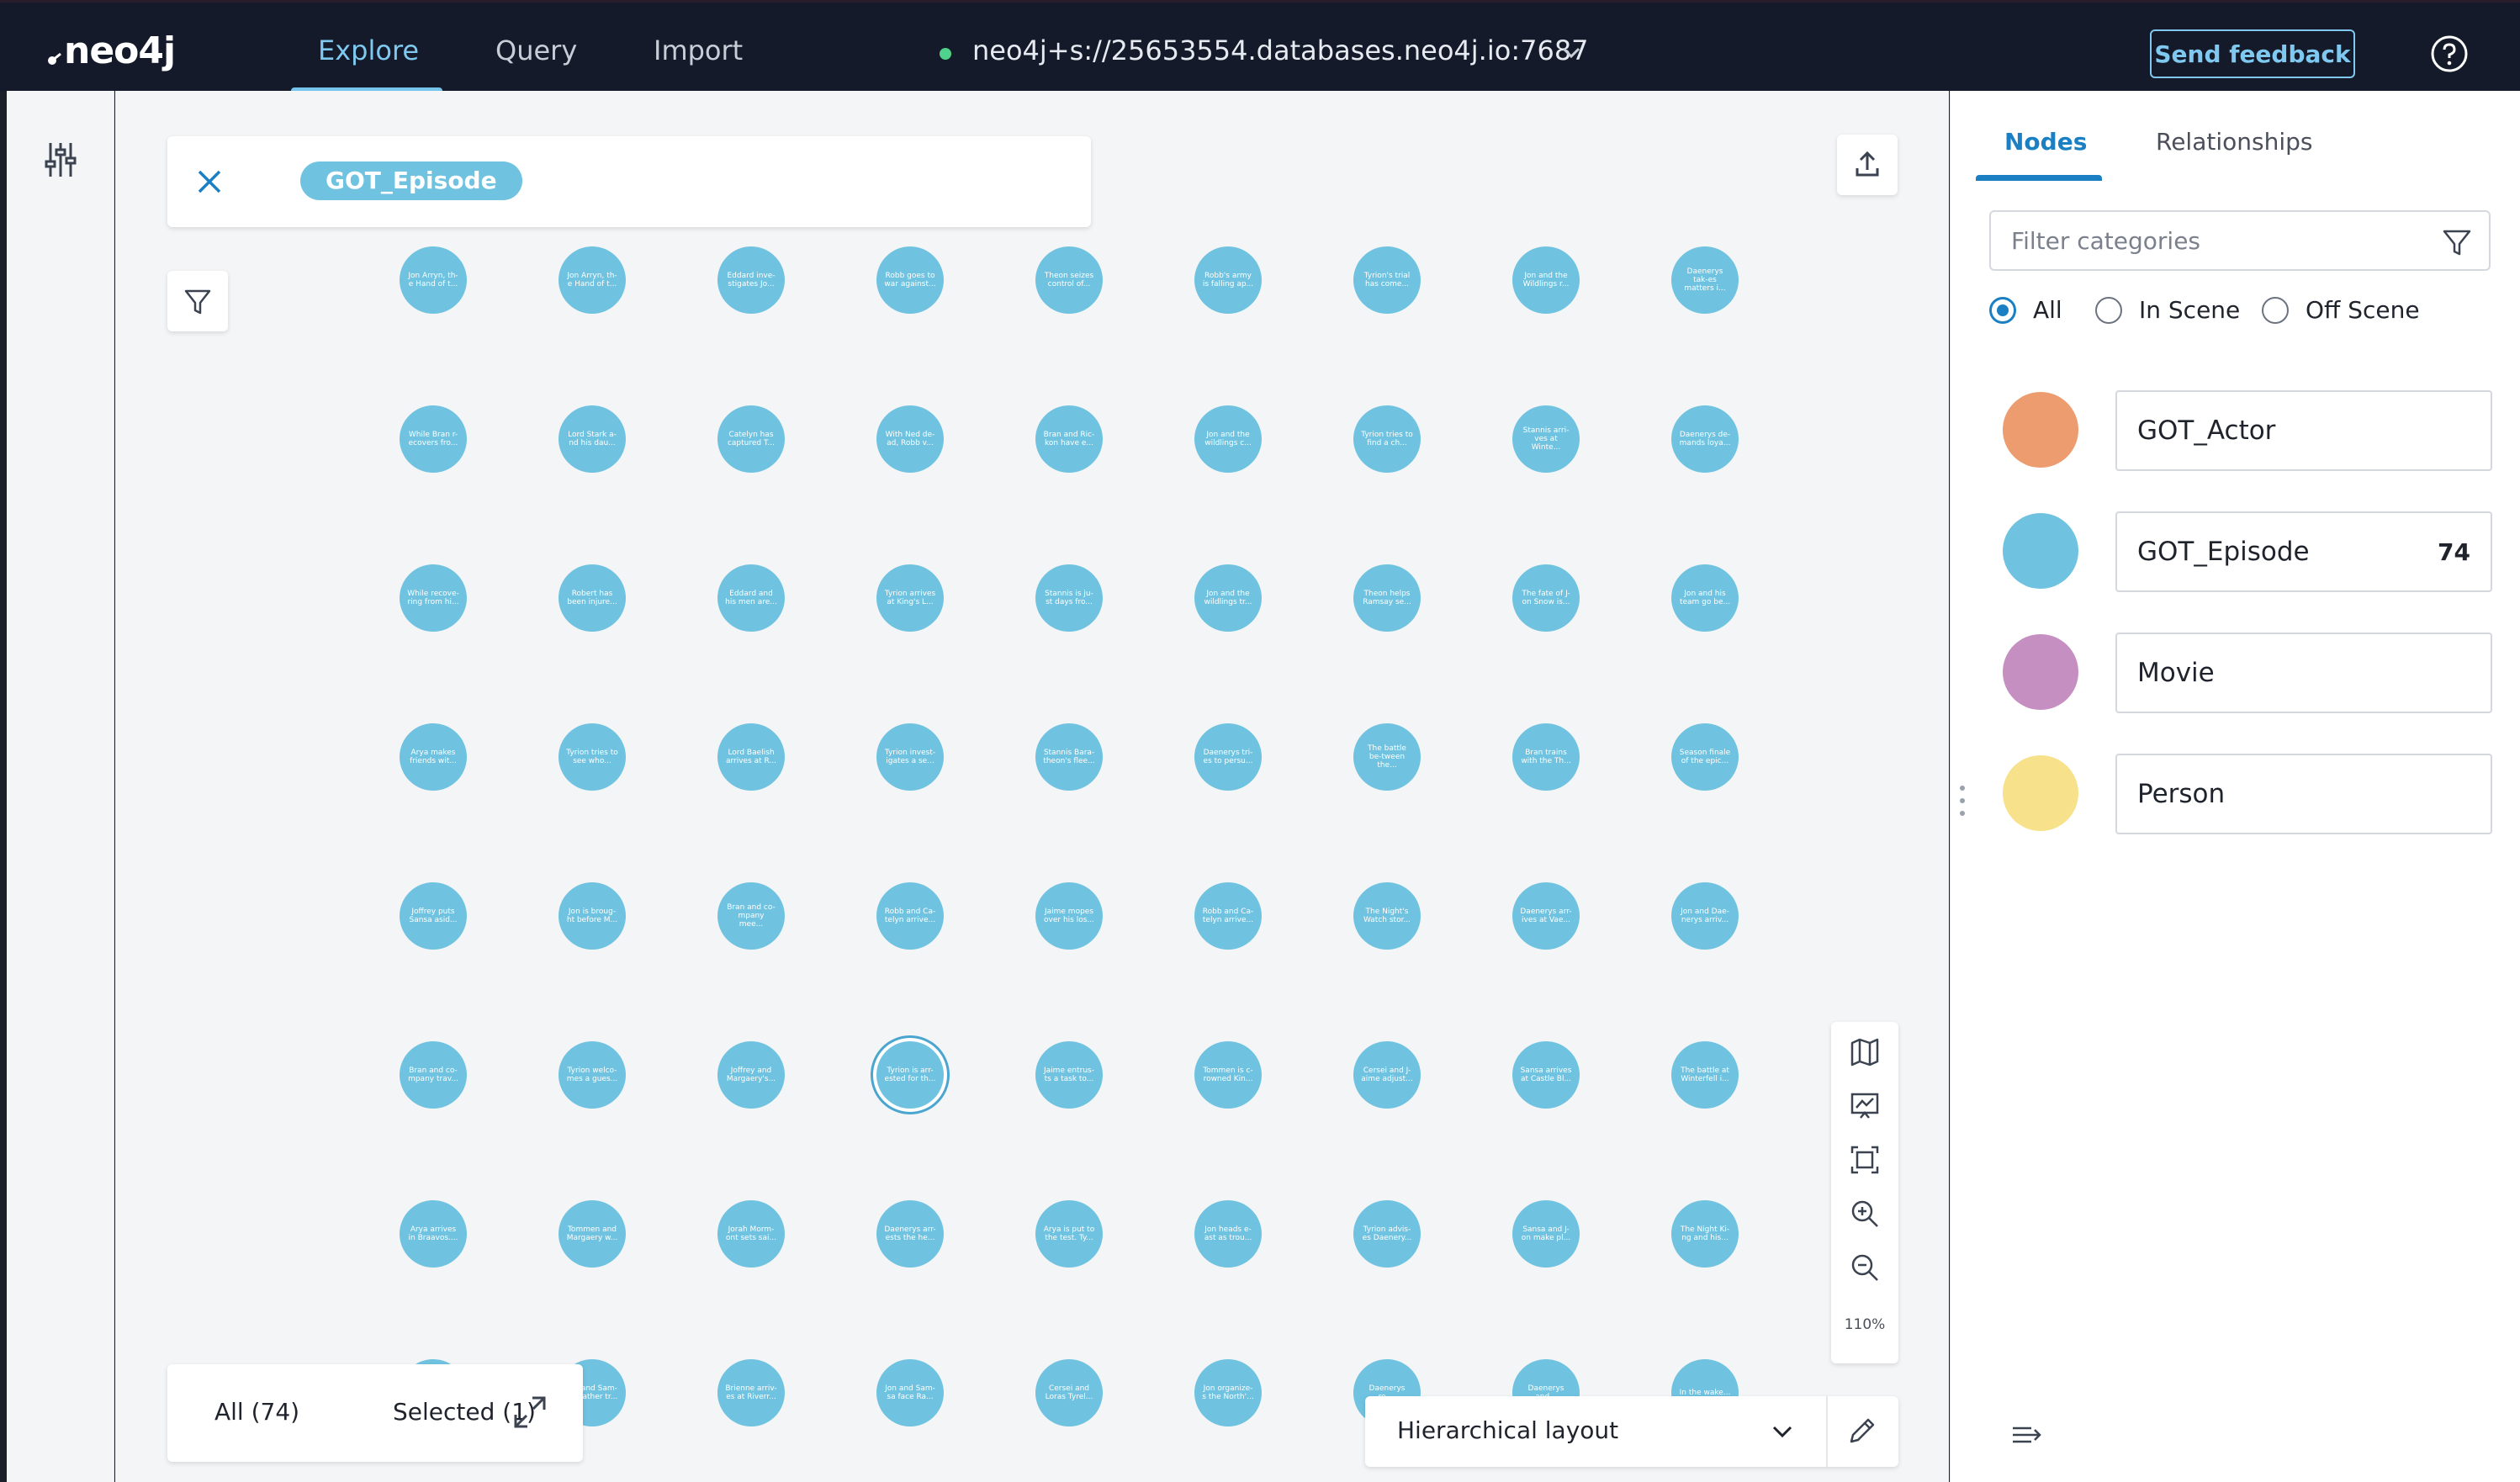 This screenshot has width=2520, height=1482. What do you see at coordinates (1865, 1160) in the screenshot?
I see `fit-screen-icon` at bounding box center [1865, 1160].